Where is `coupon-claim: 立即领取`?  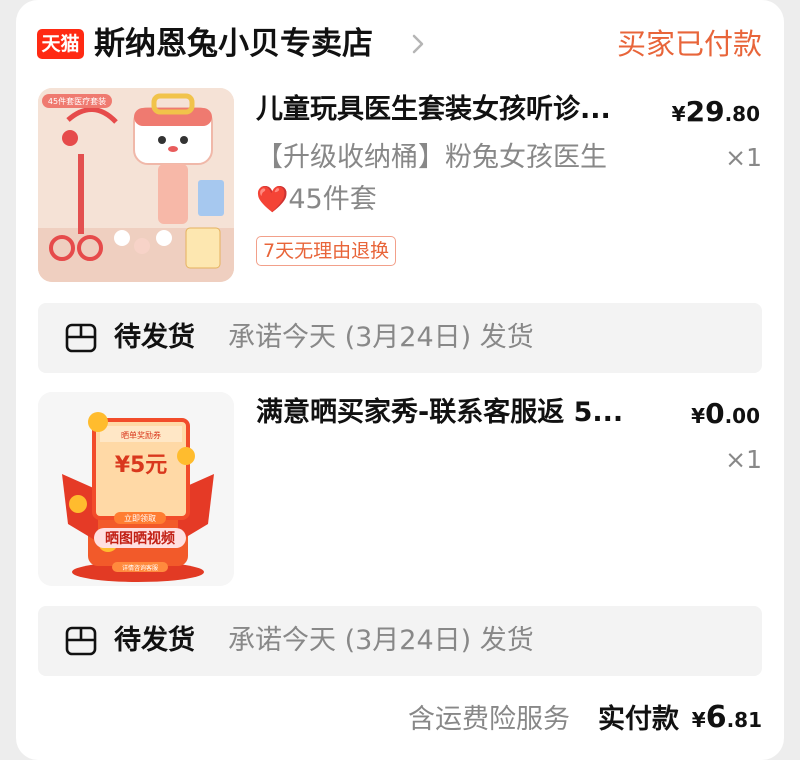 coupon-claim: 立即领取 is located at coordinates (140, 518).